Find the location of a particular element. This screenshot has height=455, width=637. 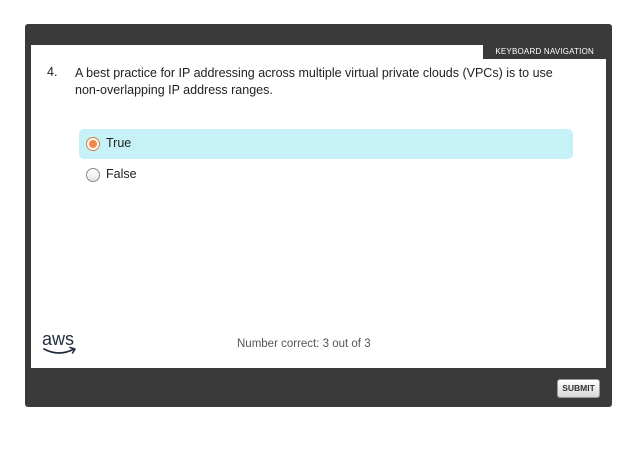

option-false: False is located at coordinates (326, 175).